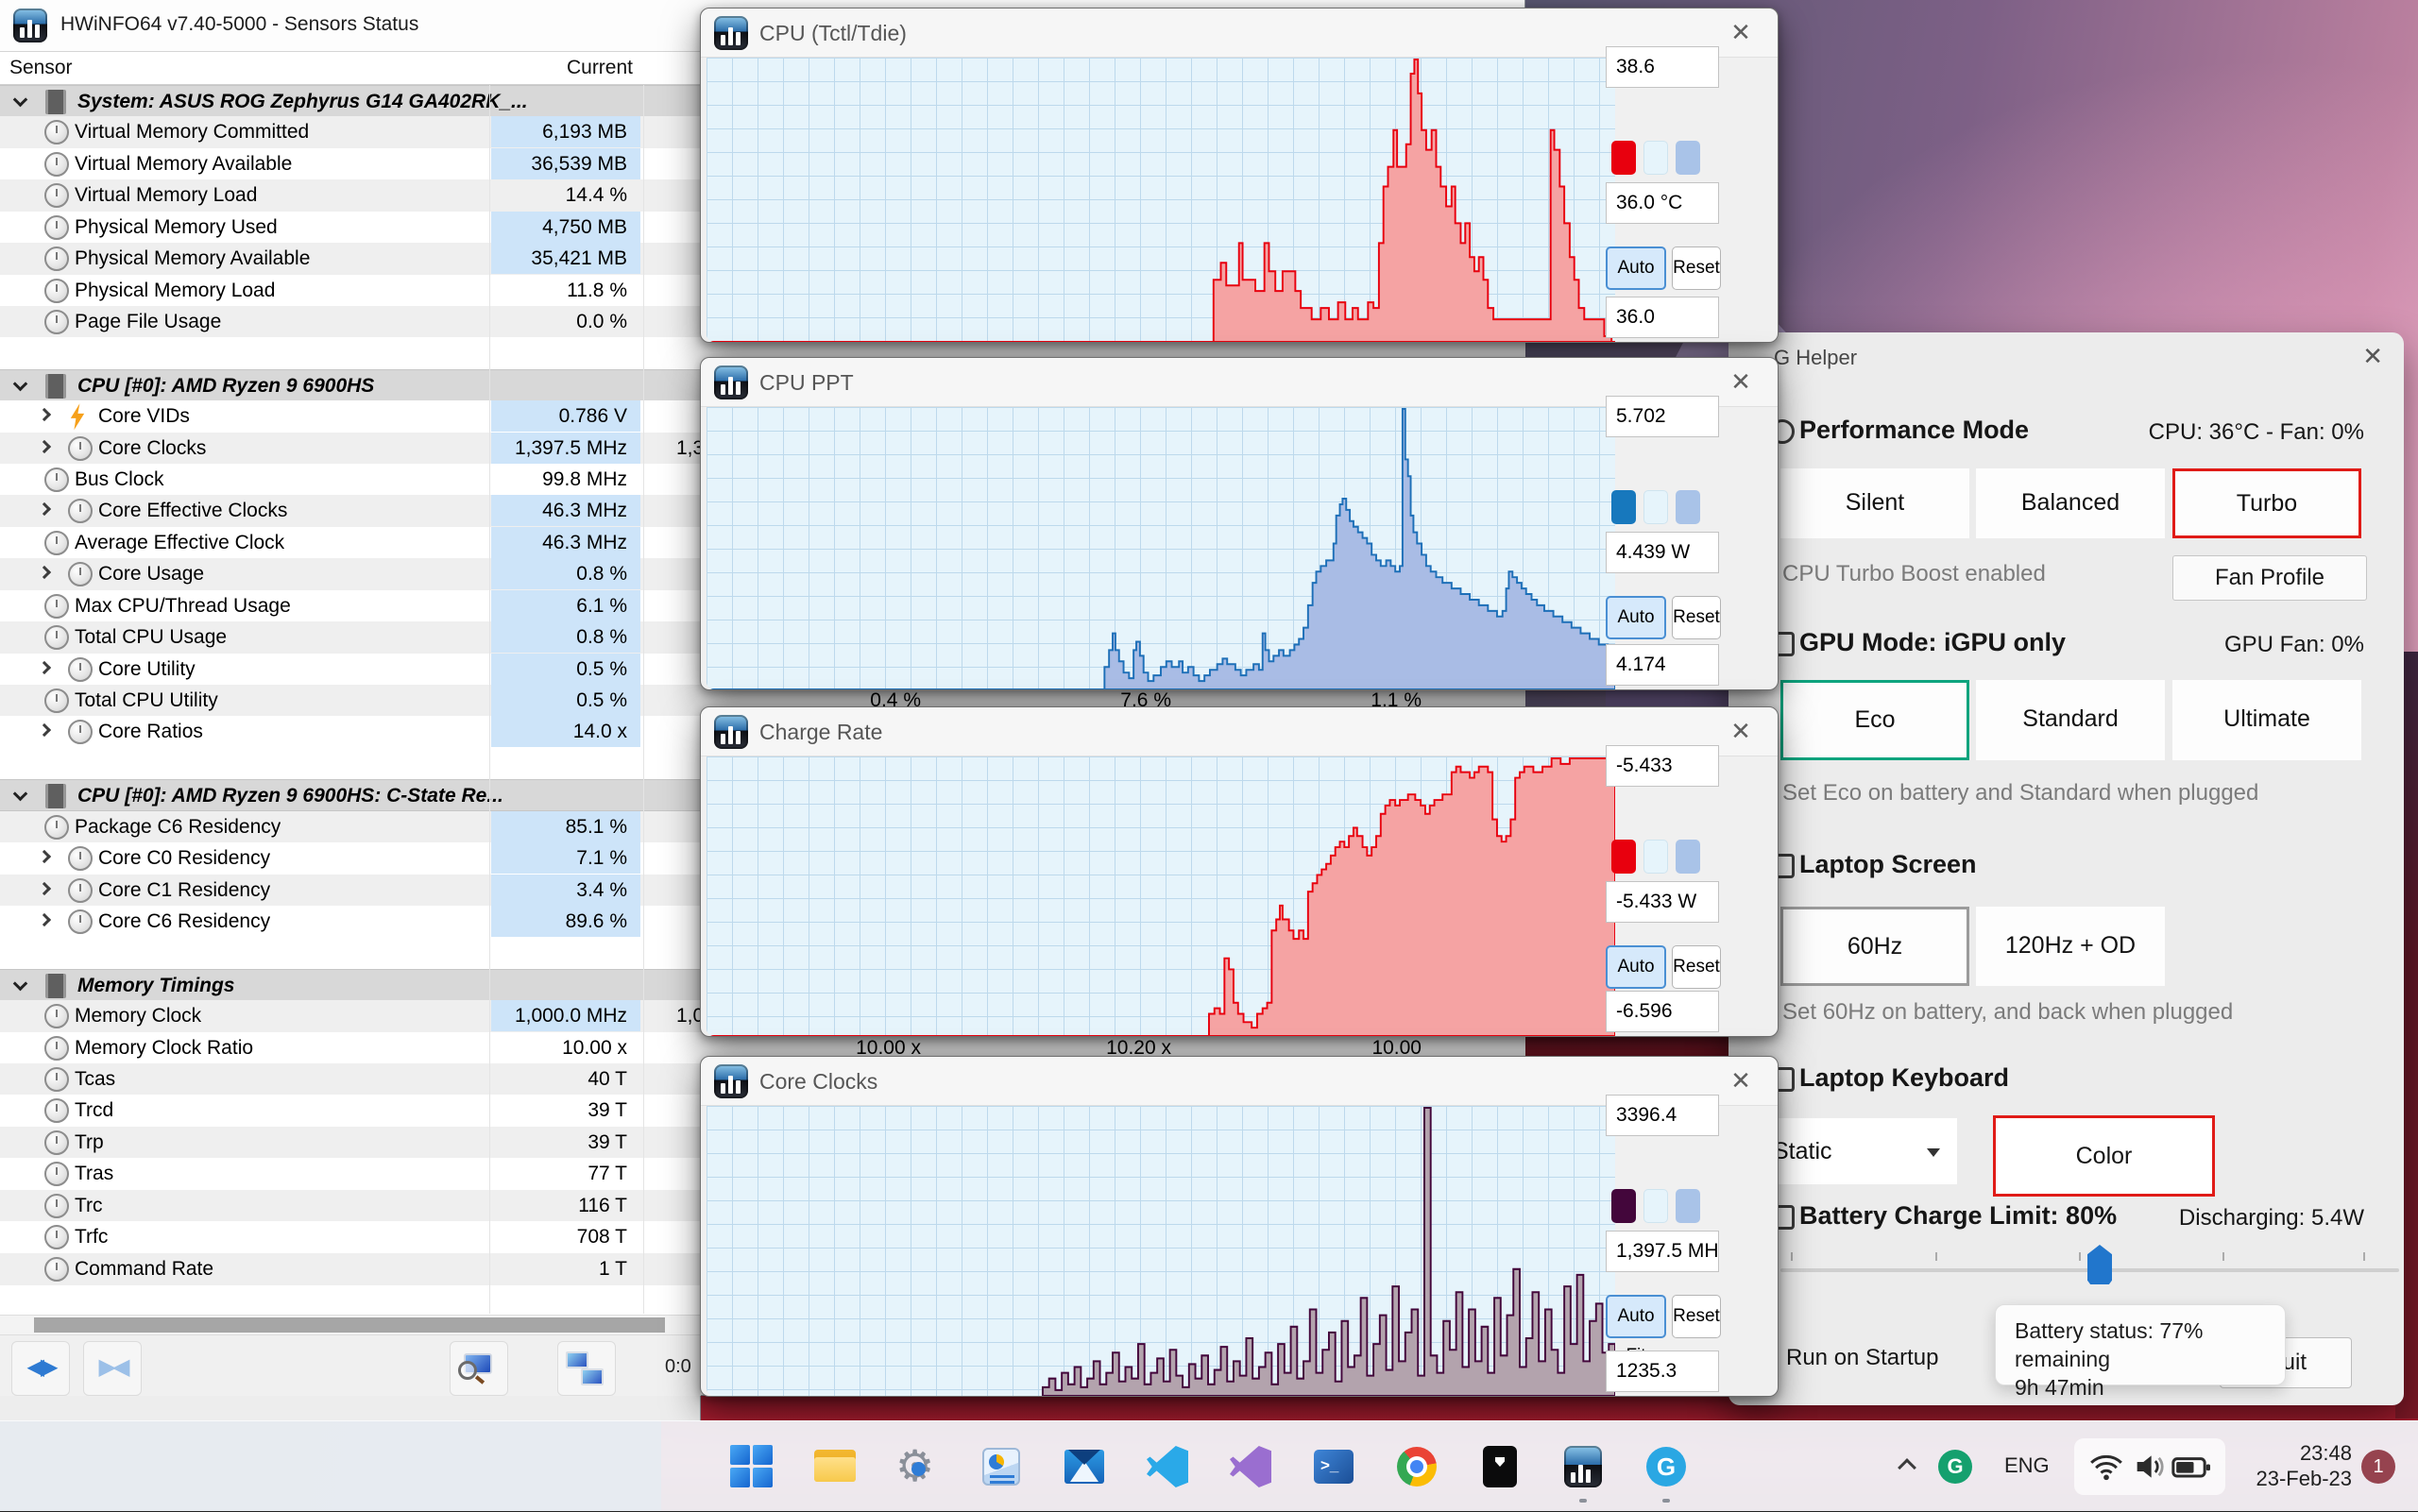  I want to click on tray-clock: 23:48 23-Feb-23, so click(2300, 1465).